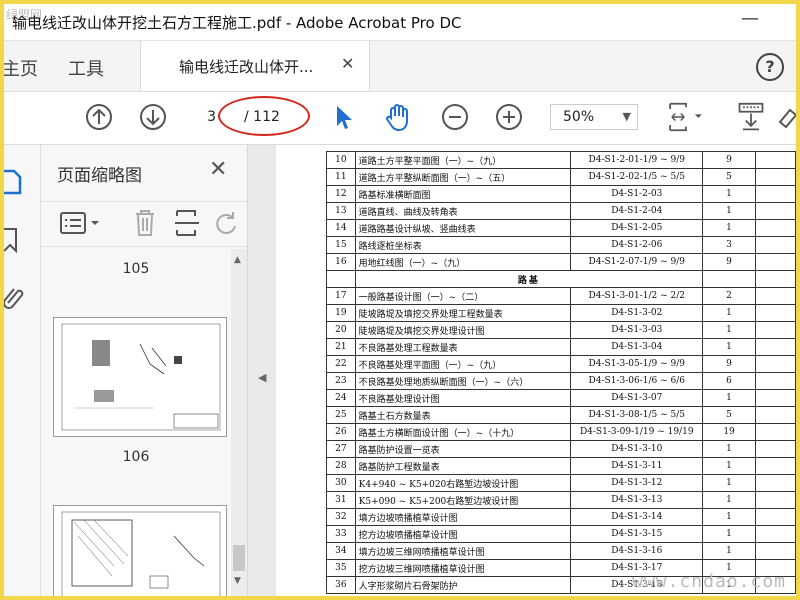 The height and width of the screenshot is (600, 800). I want to click on zoom-out-icon, so click(455, 117).